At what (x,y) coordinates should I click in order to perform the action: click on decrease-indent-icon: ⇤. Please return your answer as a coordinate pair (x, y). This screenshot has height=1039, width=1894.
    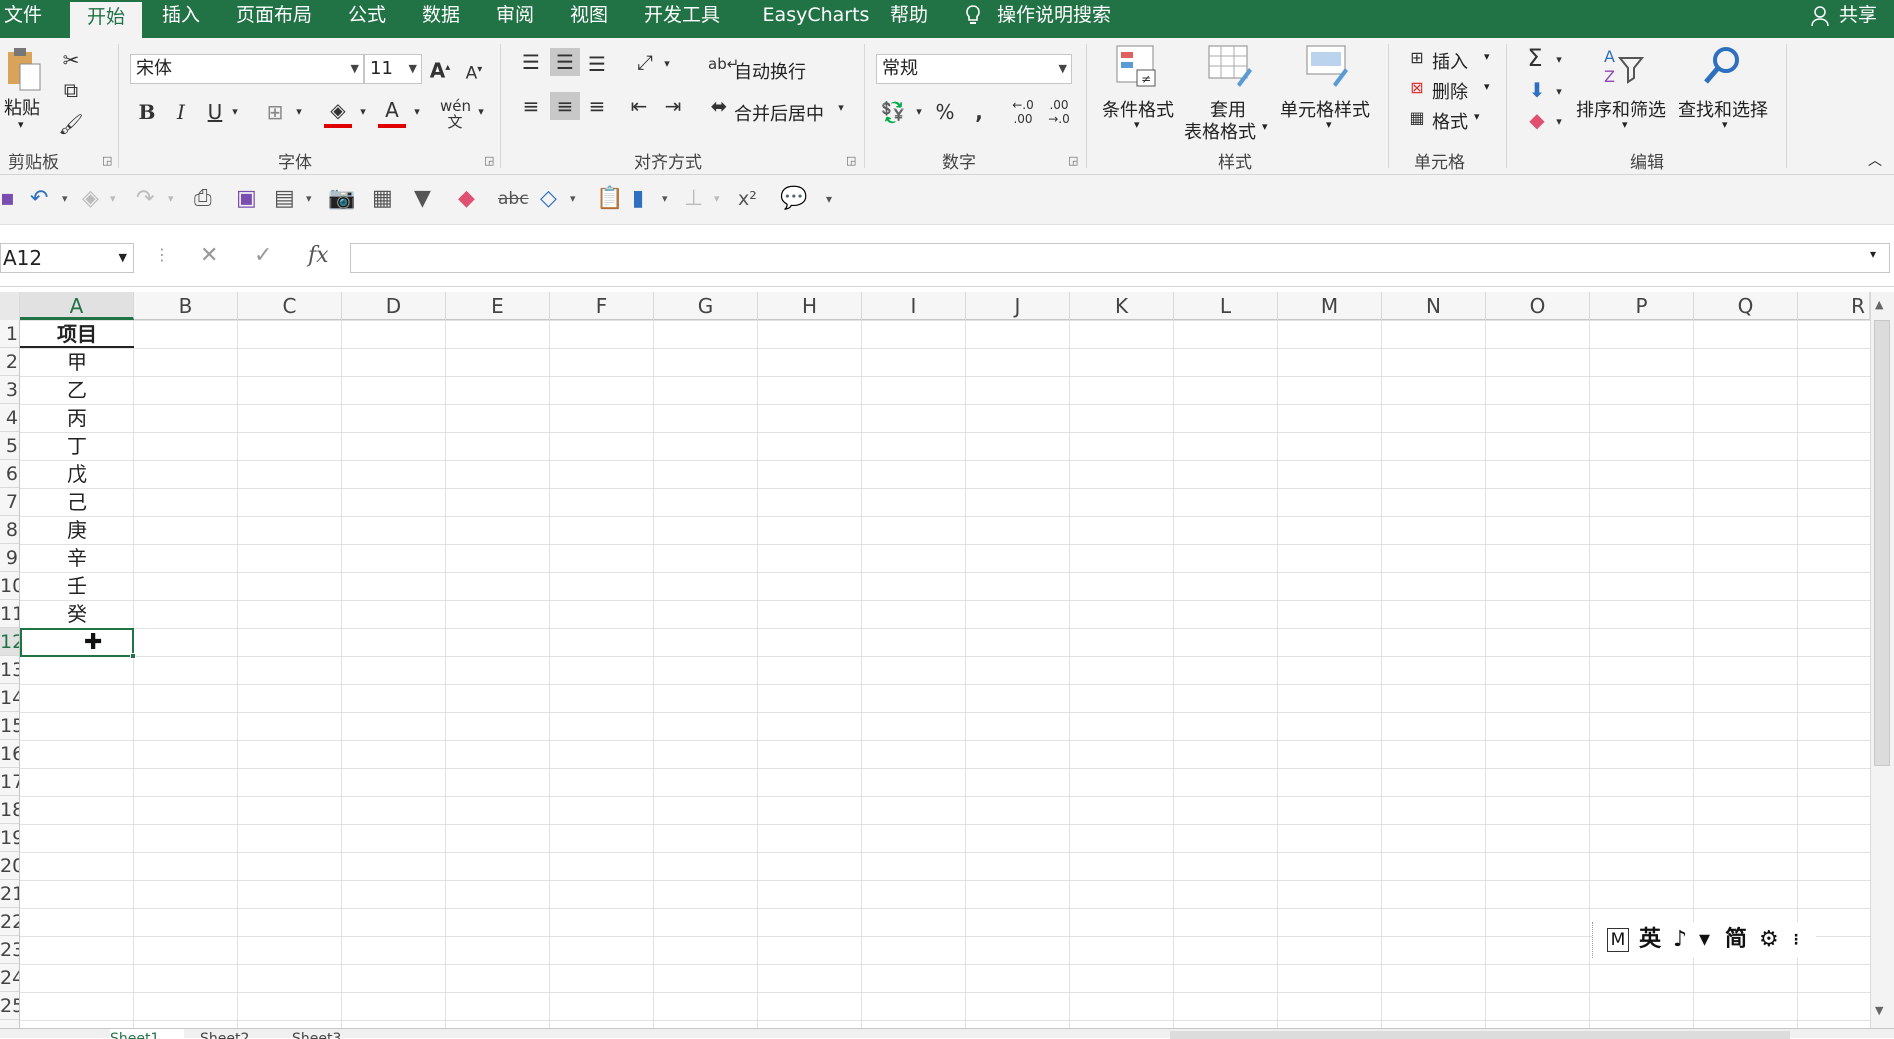
    Looking at the image, I should click on (639, 106).